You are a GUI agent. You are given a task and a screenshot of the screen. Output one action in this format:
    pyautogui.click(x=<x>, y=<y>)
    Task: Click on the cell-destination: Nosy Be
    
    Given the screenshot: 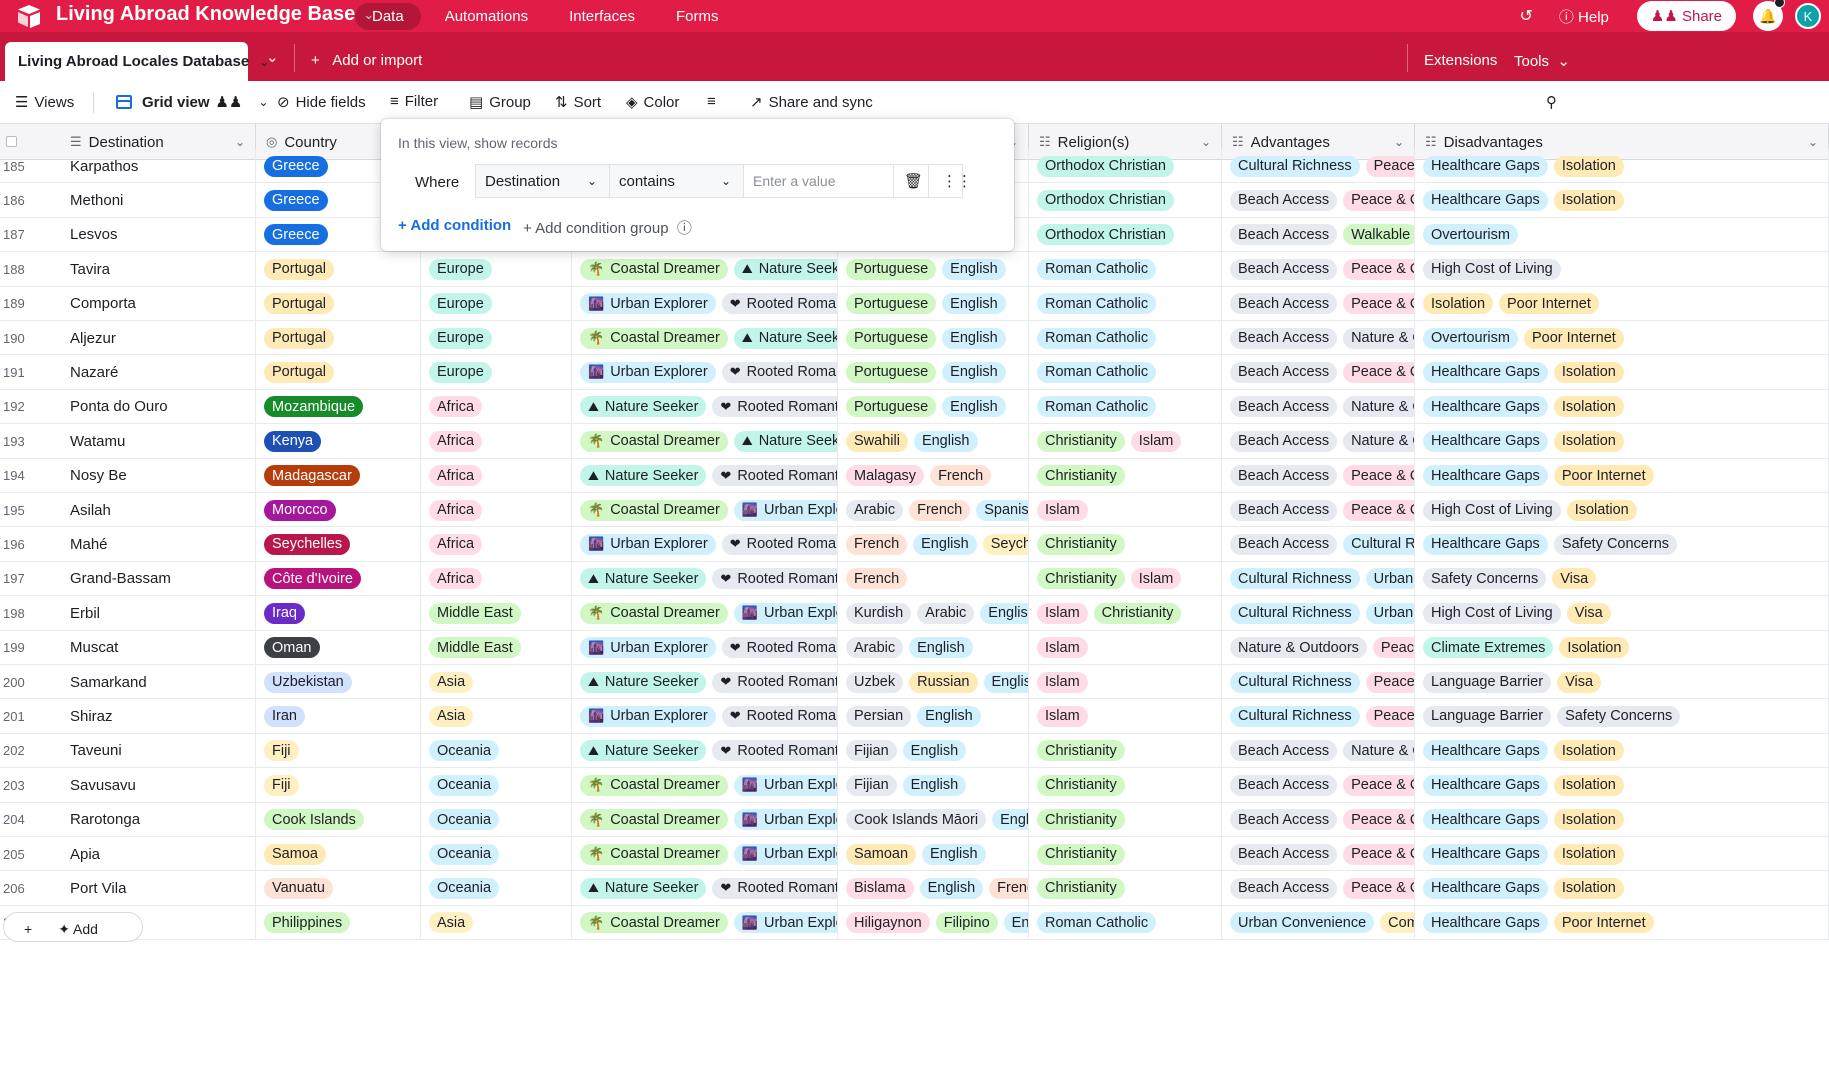 What is the action you would take?
    pyautogui.click(x=158, y=475)
    